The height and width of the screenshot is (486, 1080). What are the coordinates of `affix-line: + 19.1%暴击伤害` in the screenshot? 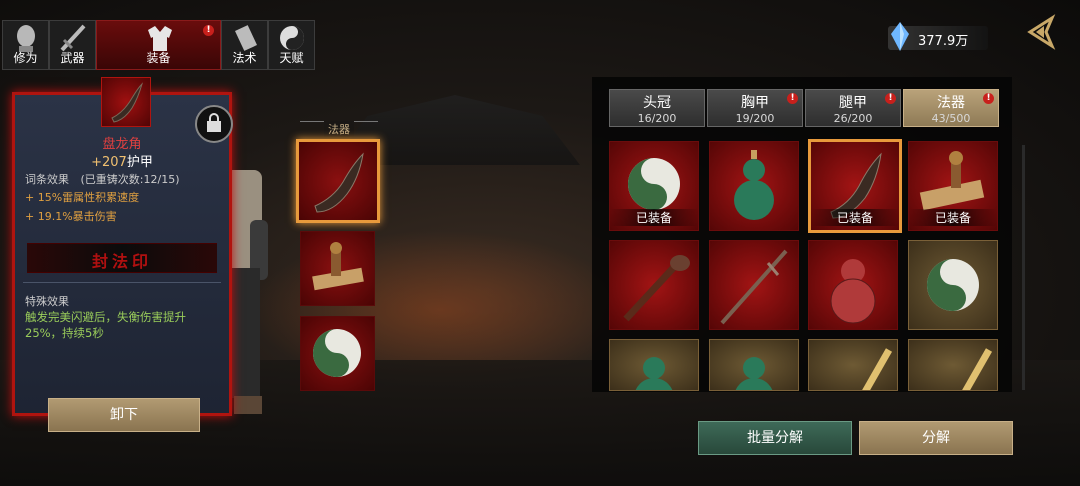 It's located at (71, 216).